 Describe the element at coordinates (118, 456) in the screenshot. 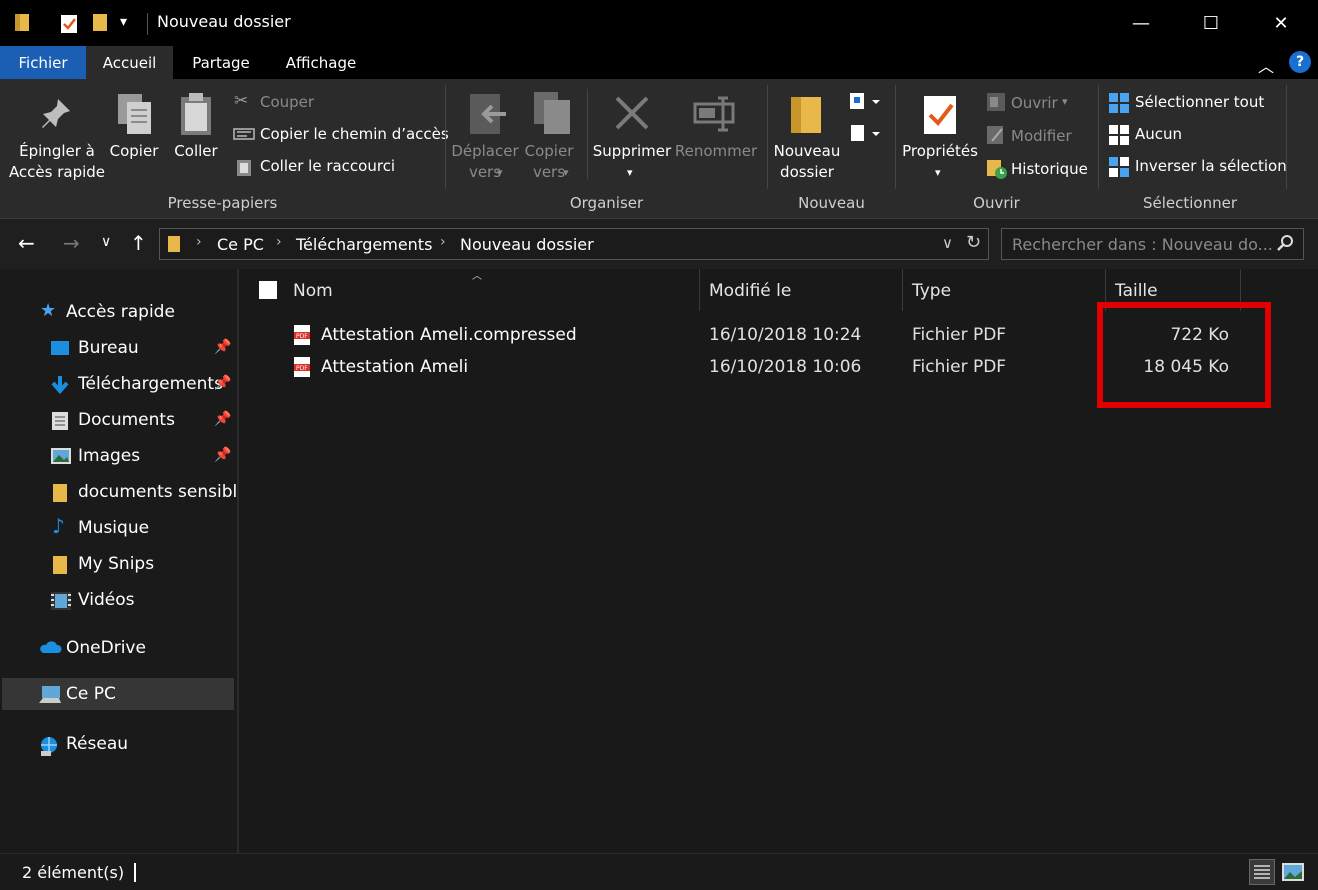

I see `nav-item-images: Images 📌` at that location.